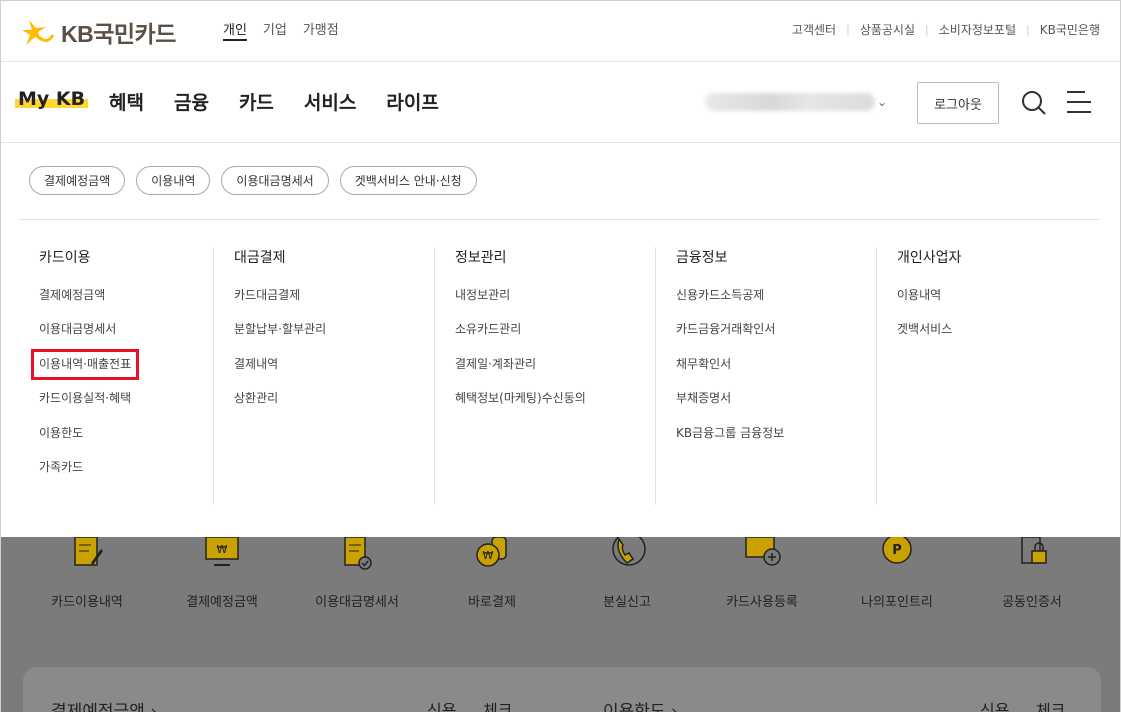 This screenshot has height=712, width=1121. Describe the element at coordinates (919, 295) in the screenshot. I see `menu-link: 이용내역` at that location.